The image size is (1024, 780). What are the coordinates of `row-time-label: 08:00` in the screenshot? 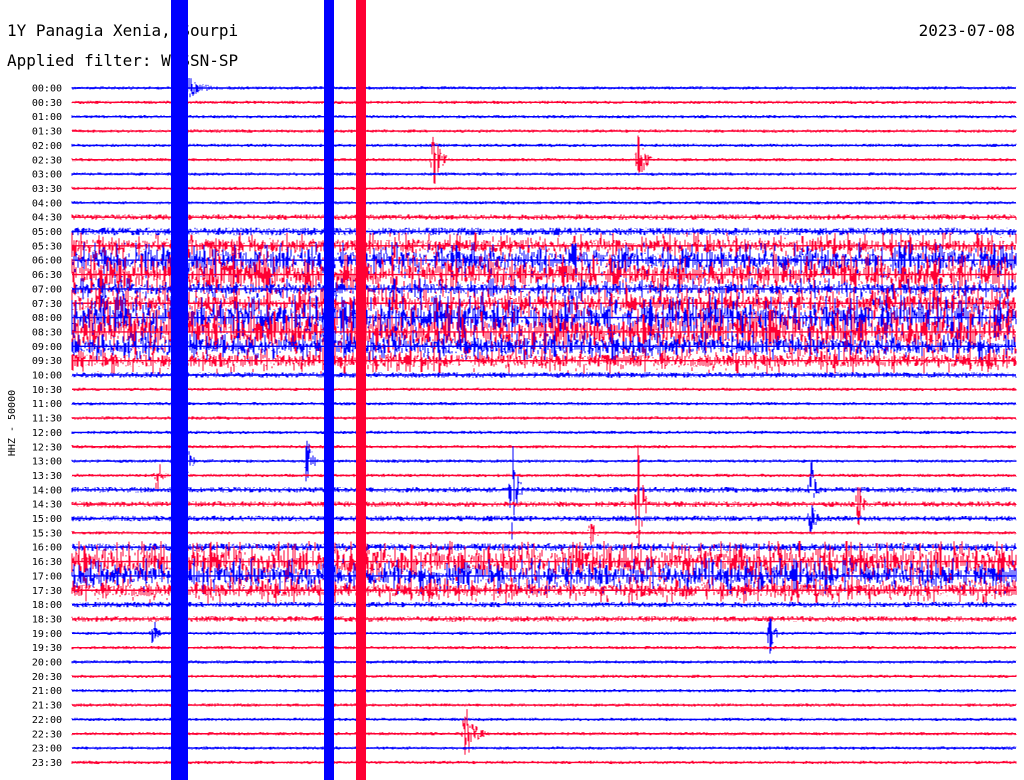 It's located at (47, 318).